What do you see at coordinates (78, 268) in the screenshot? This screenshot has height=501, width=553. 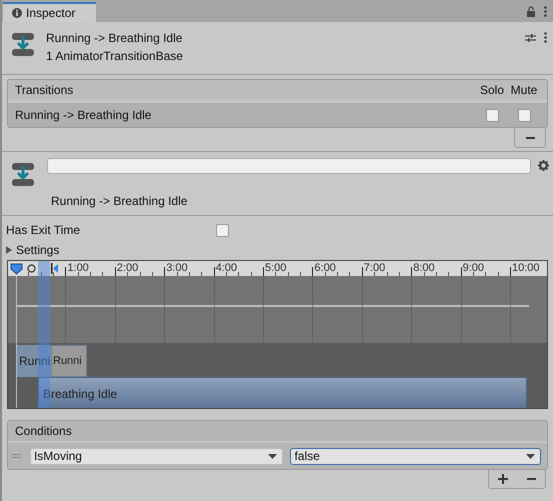 I see `time-label: 1:00` at bounding box center [78, 268].